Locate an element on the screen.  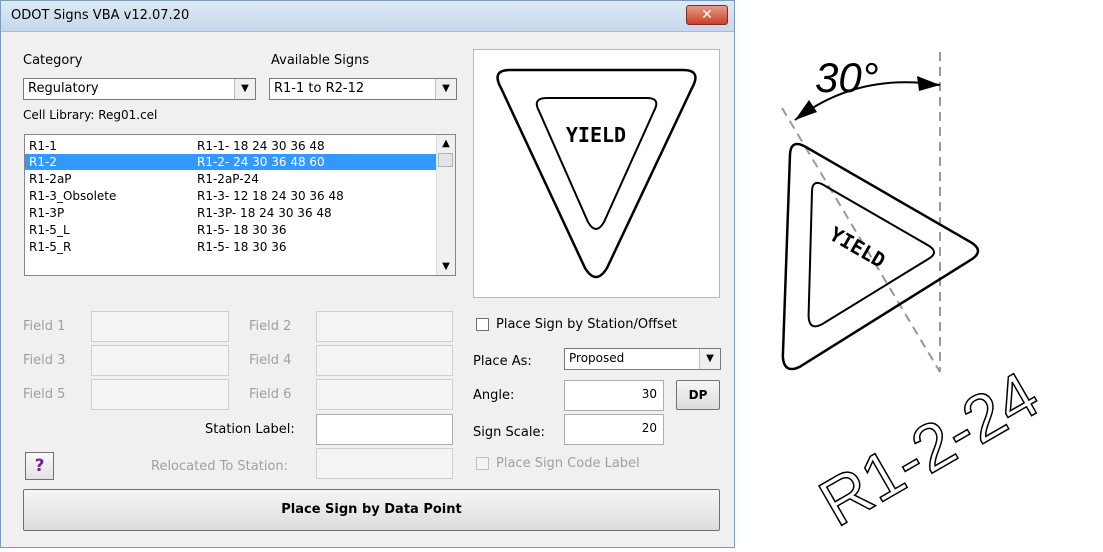
place-as-value: Proposed is located at coordinates (597, 358).